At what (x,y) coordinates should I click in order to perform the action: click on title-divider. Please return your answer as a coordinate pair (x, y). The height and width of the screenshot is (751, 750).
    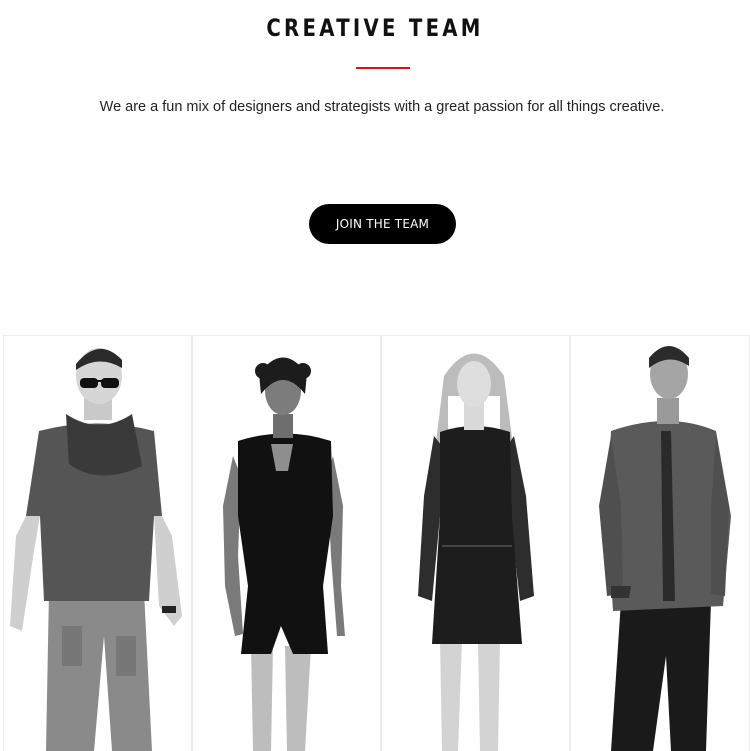
    Looking at the image, I should click on (383, 68).